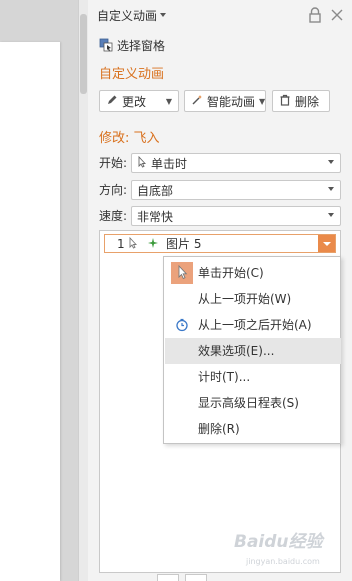 The width and height of the screenshot is (352, 581). Describe the element at coordinates (184, 244) in the screenshot. I see `animation-item-name: 图片 5` at that location.